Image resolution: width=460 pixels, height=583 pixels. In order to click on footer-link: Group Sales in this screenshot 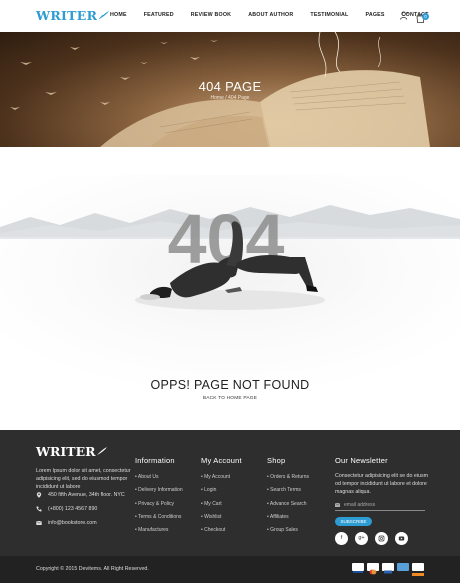, I will do `click(288, 530)`.